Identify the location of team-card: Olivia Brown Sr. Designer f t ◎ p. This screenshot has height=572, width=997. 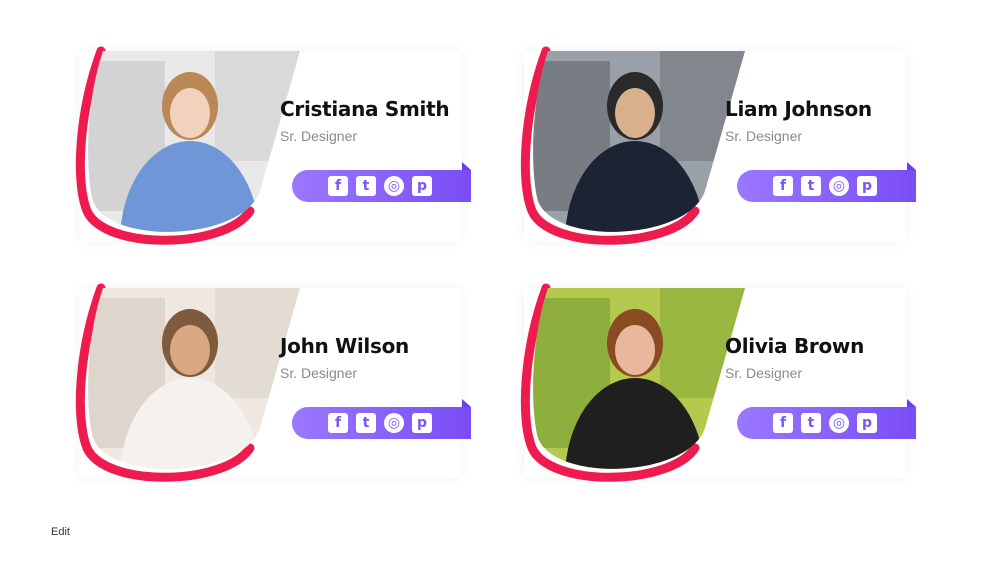
(713, 382).